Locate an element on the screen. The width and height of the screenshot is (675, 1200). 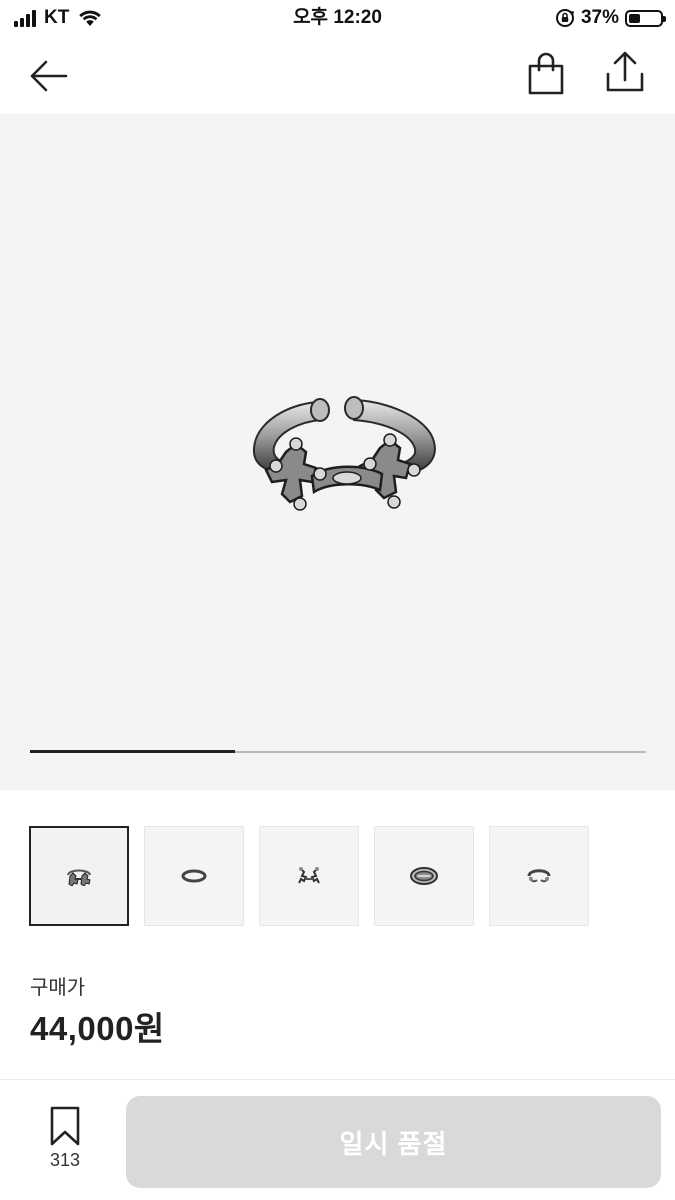
ring-product-image is located at coordinates (344, 453).